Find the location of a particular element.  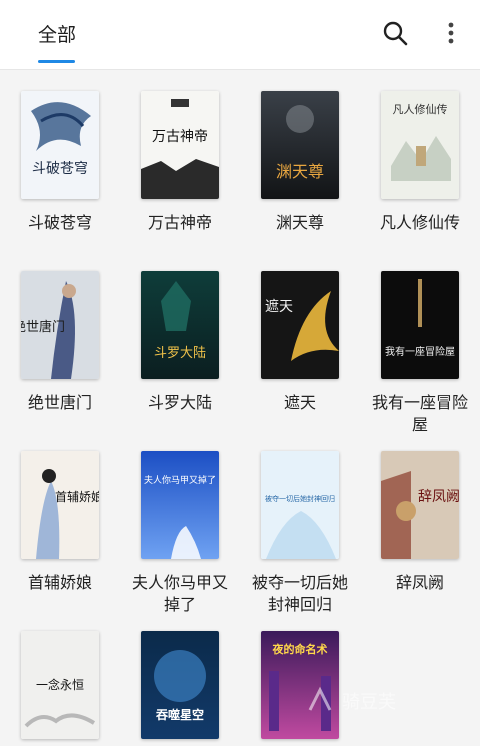

book-title: 夫人你马甲又掉了 is located at coordinates (180, 594).